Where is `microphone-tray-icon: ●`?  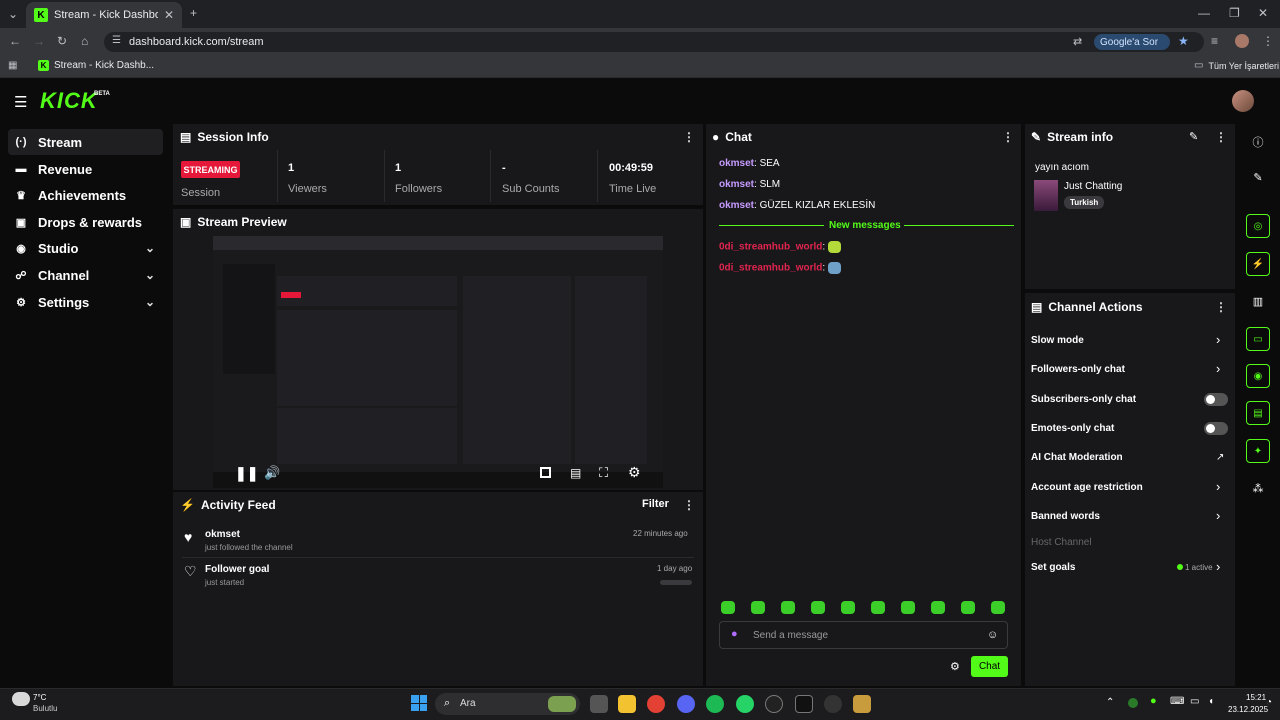 microphone-tray-icon: ● is located at coordinates (1153, 701).